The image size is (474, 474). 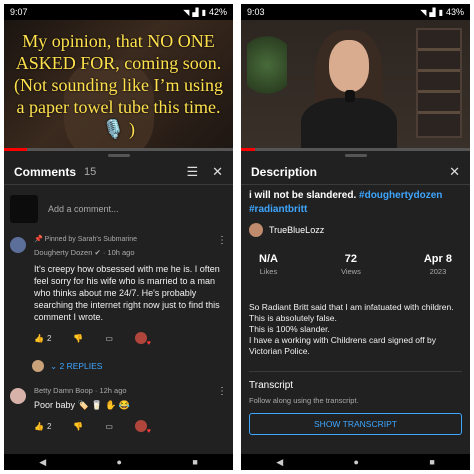 I want to click on status-time: 9:03, so click(x=256, y=12).